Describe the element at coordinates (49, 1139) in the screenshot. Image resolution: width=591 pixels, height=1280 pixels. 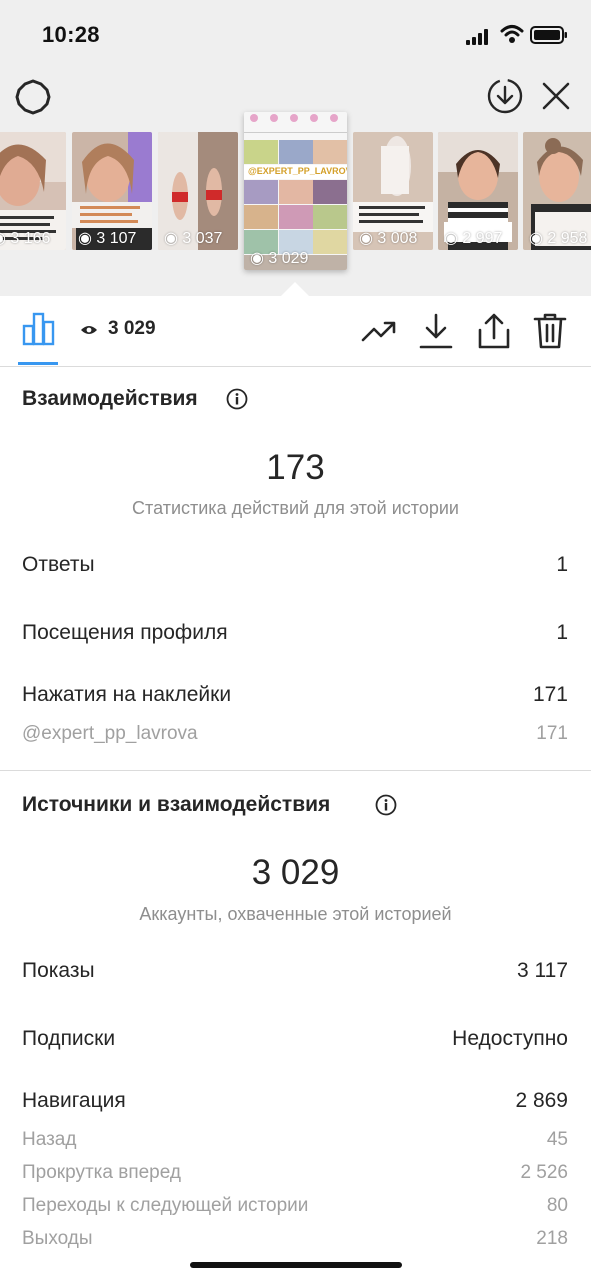
I see `stat-label: Назад` at that location.